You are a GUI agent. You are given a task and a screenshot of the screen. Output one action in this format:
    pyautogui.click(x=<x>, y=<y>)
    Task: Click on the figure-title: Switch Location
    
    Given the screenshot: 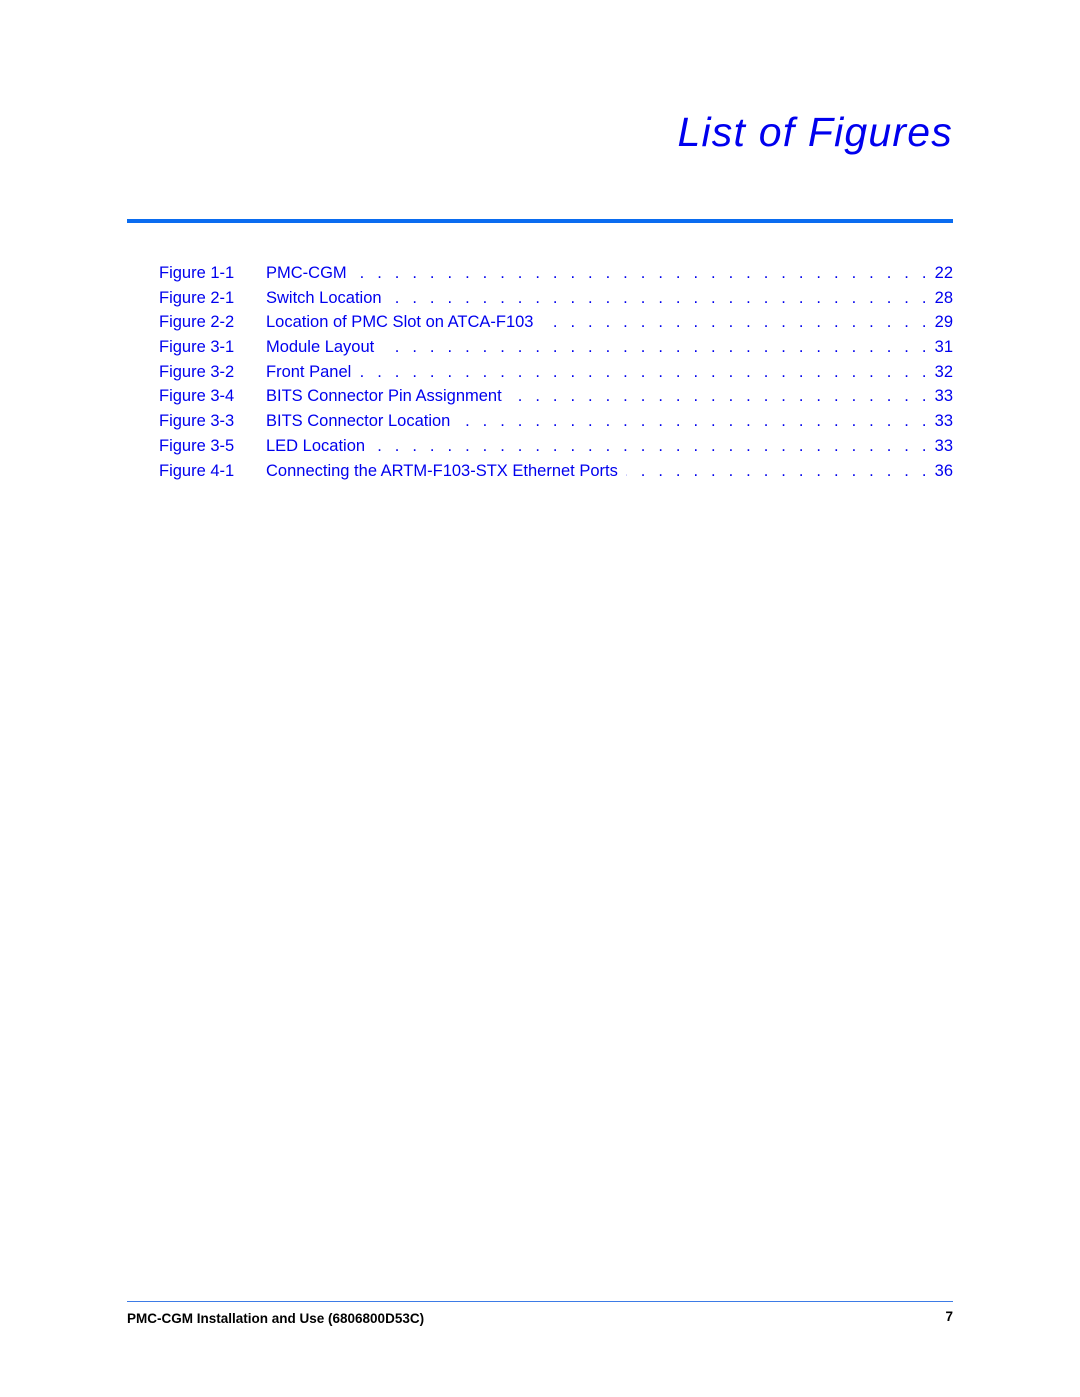 What is the action you would take?
    pyautogui.click(x=328, y=298)
    